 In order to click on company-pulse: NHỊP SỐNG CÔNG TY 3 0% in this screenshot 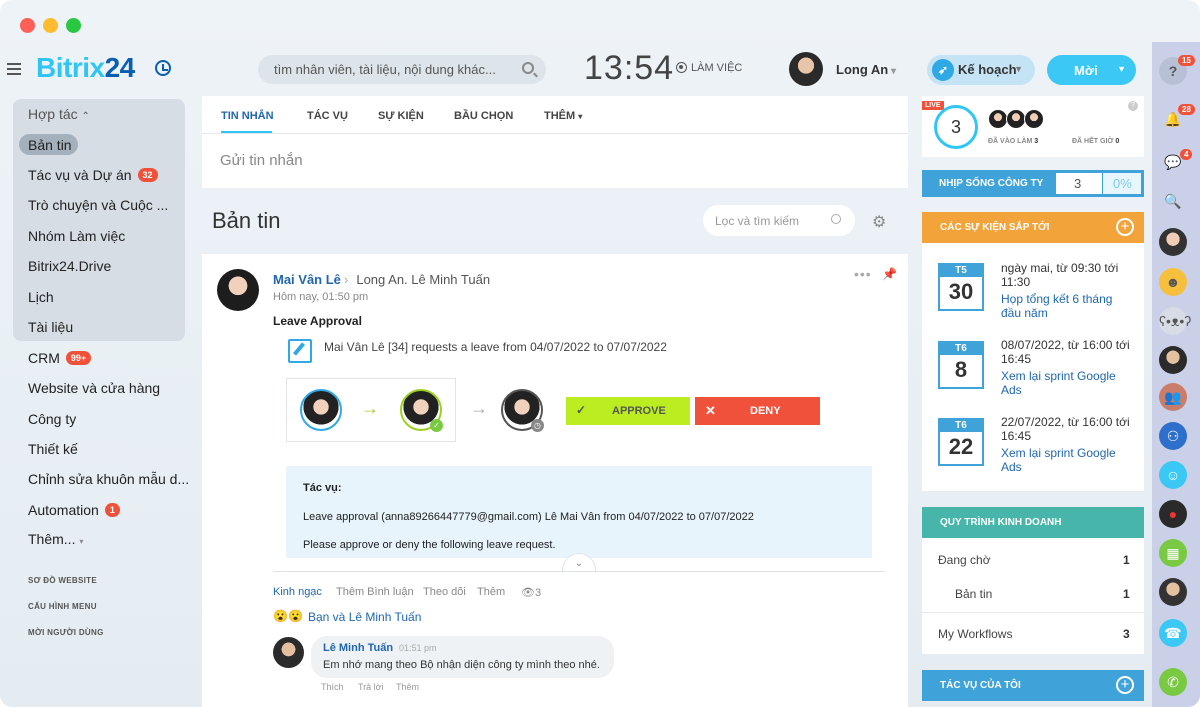, I will do `click(1033, 183)`.